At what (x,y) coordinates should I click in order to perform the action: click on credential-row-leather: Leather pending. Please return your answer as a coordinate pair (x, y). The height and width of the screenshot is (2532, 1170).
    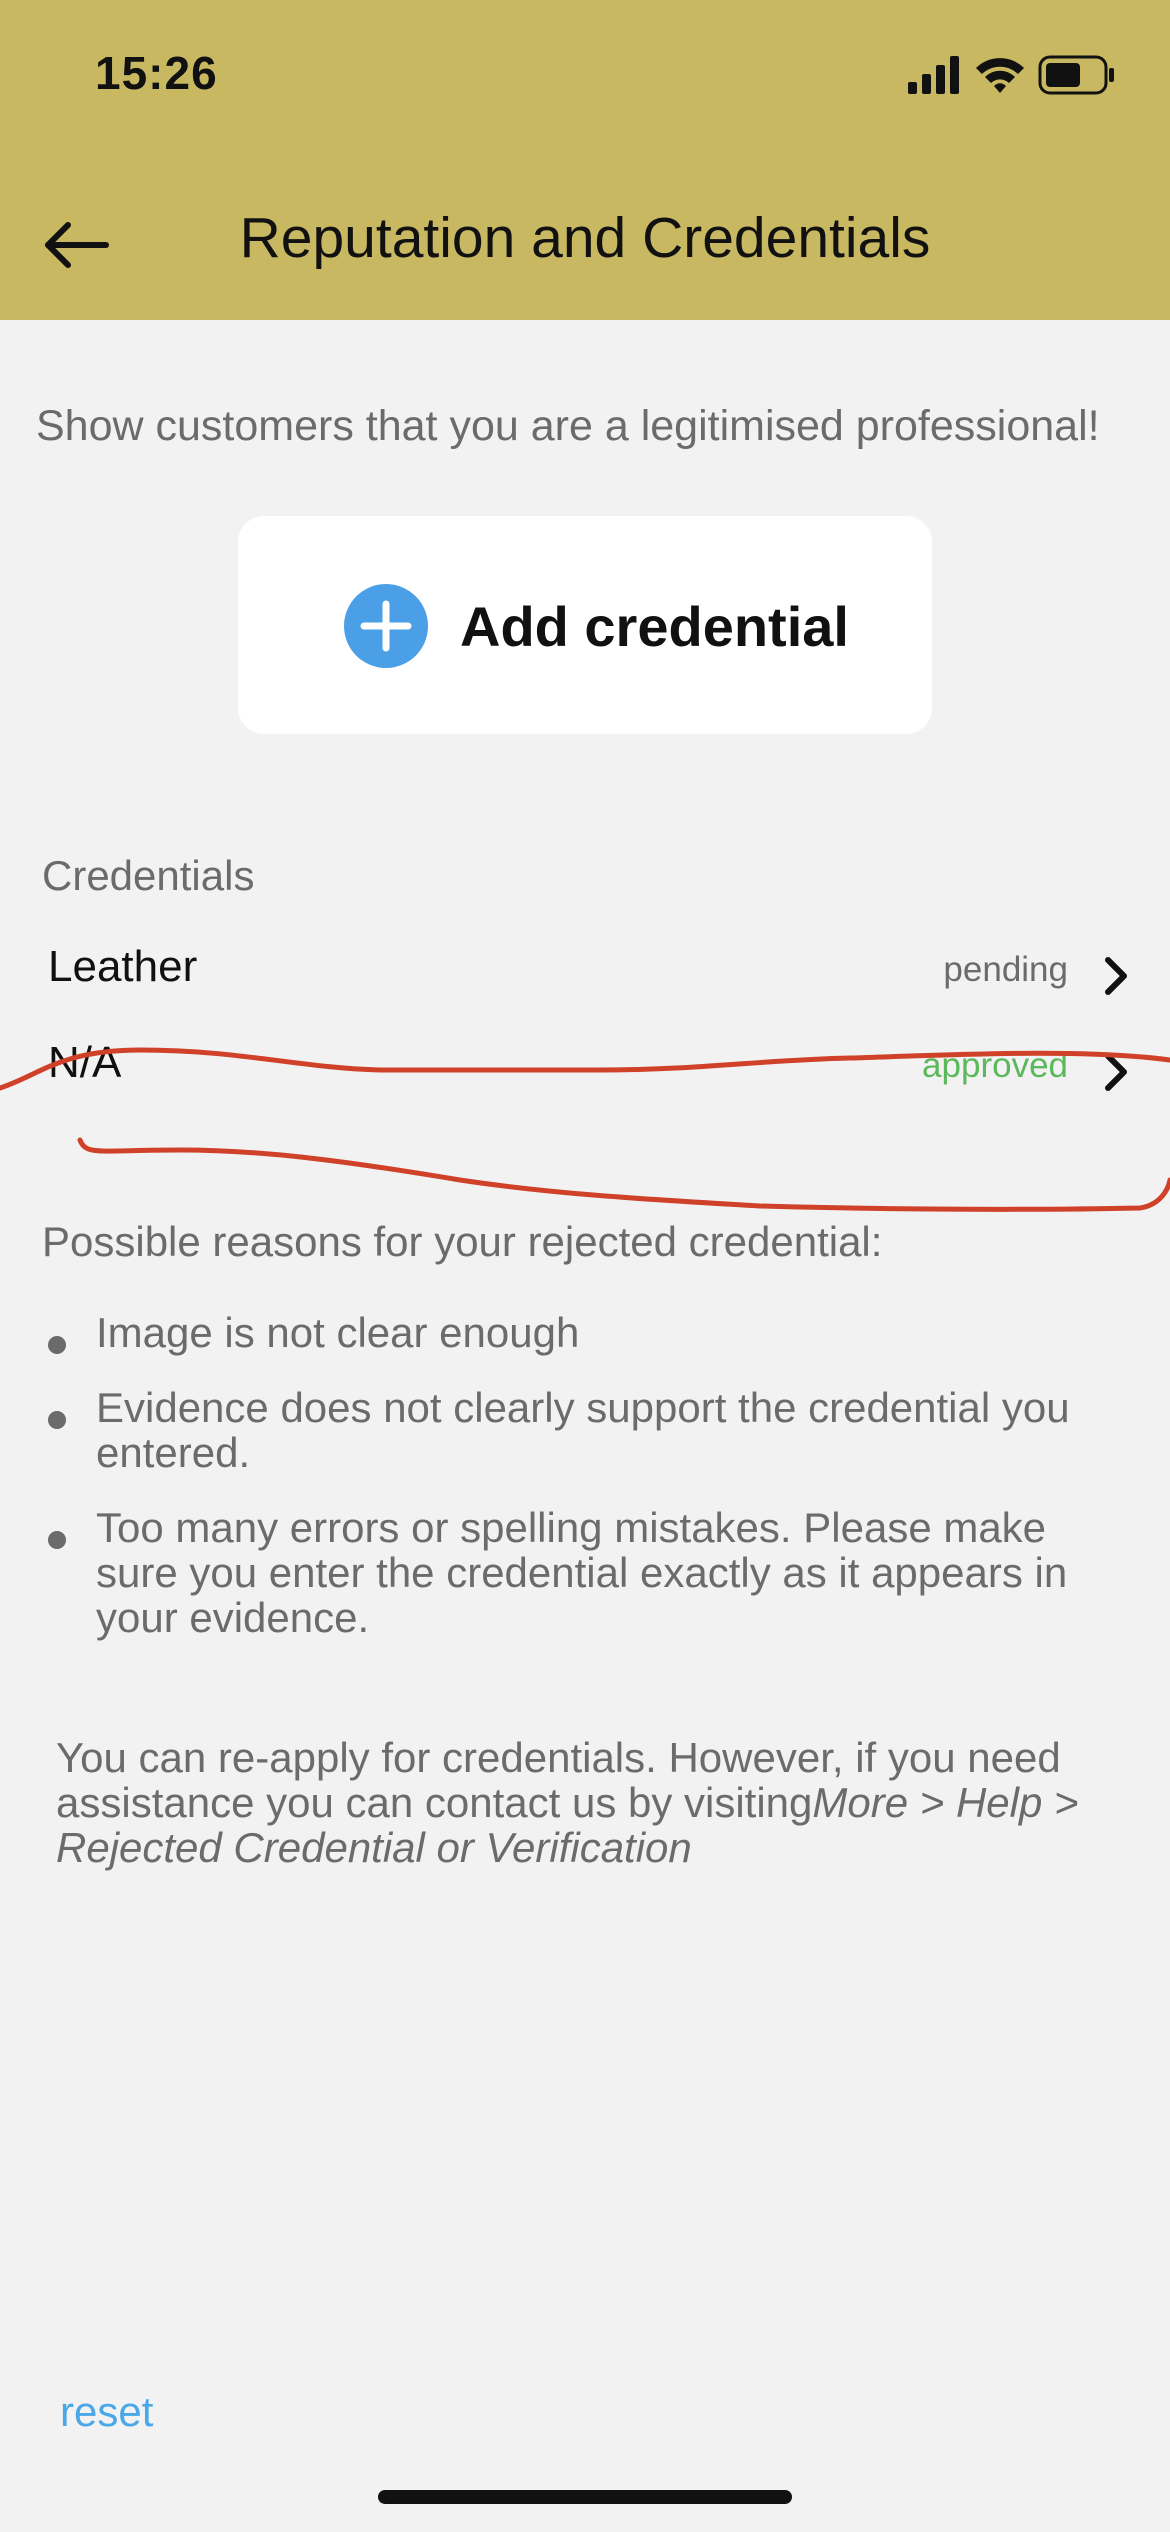
    Looking at the image, I should click on (585, 971).